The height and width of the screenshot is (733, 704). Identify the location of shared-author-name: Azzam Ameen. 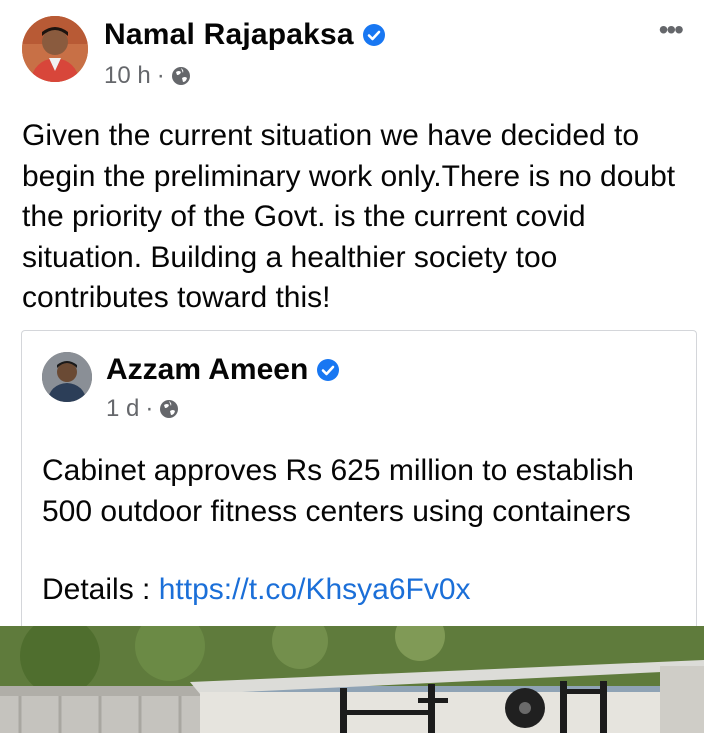
(223, 370).